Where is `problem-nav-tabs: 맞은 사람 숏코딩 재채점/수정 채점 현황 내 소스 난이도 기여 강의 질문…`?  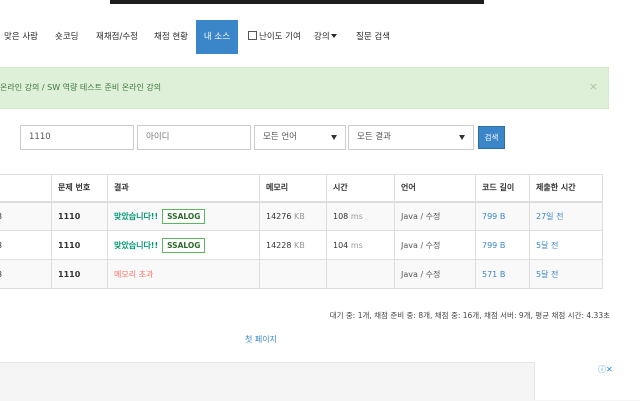
problem-nav-tabs: 맞은 사람 숏코딩 재채점/수정 채점 현황 내 소스 난이도 기여 강의 질문… is located at coordinates (320, 37).